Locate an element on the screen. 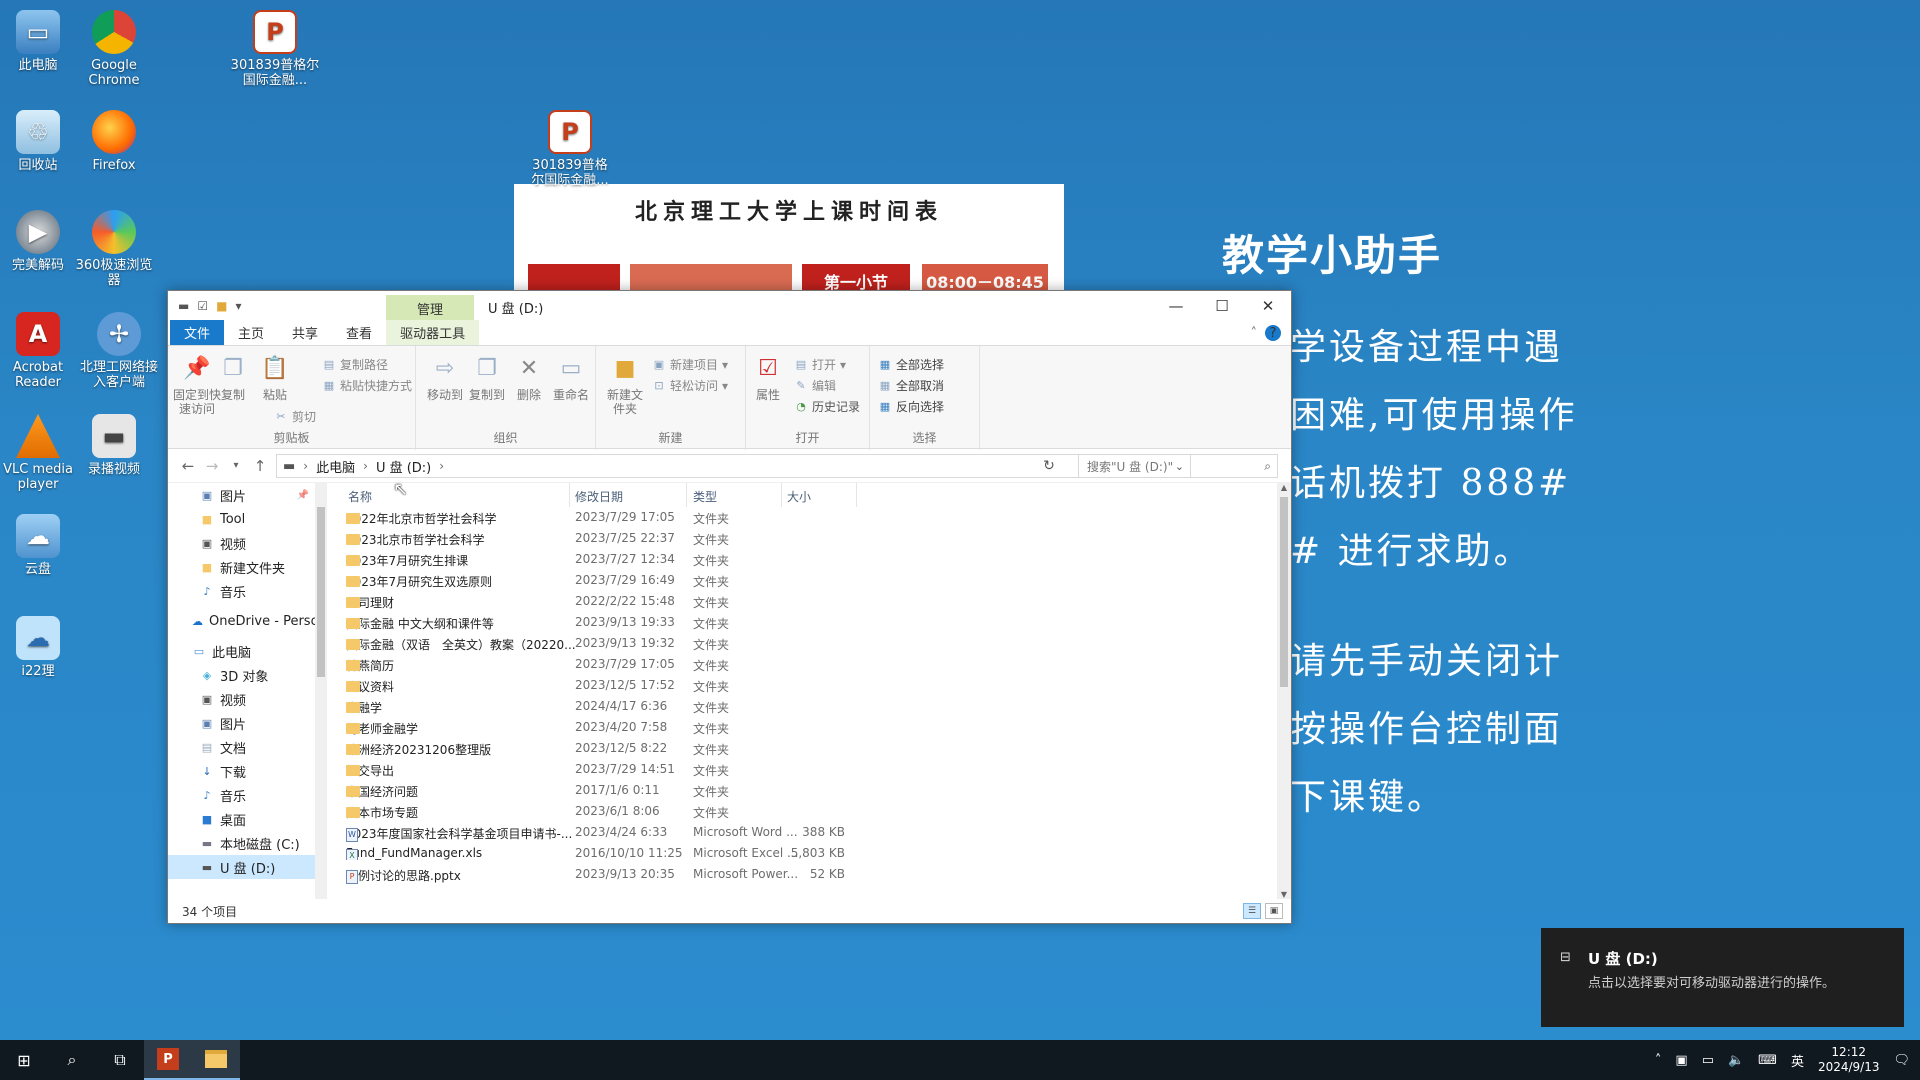 The height and width of the screenshot is (1080, 1920). tab-share: 共享 is located at coordinates (305, 332).